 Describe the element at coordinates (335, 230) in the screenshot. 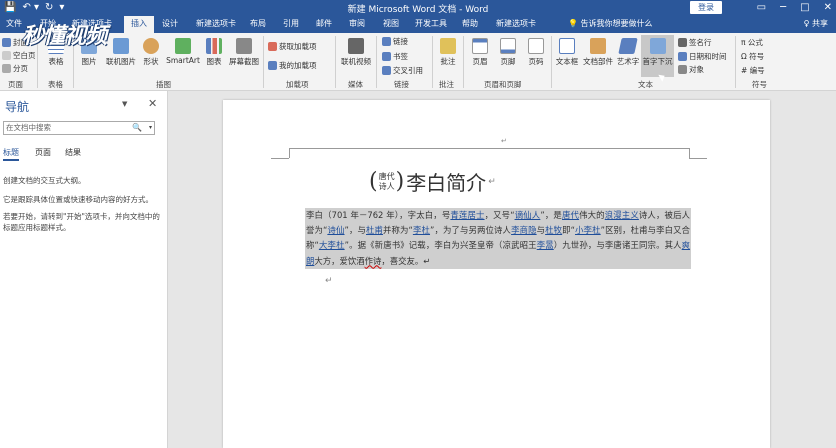

I see `hyperlink: 诗仙` at that location.